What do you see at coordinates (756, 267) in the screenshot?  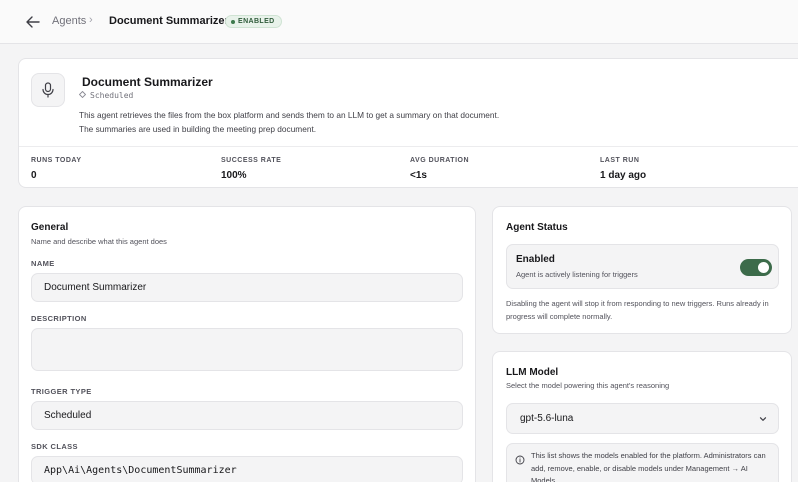 I see `enabled-toggle` at bounding box center [756, 267].